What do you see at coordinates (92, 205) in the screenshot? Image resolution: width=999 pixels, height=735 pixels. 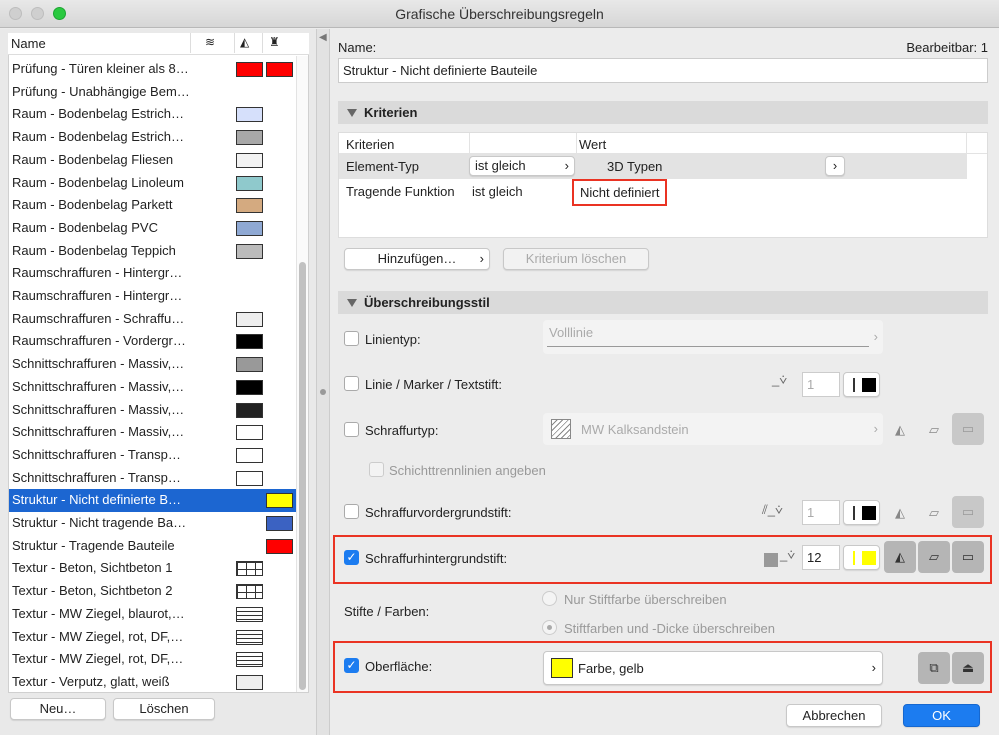 I see `list-item-label: Raum - Bodenbelag Parkett` at bounding box center [92, 205].